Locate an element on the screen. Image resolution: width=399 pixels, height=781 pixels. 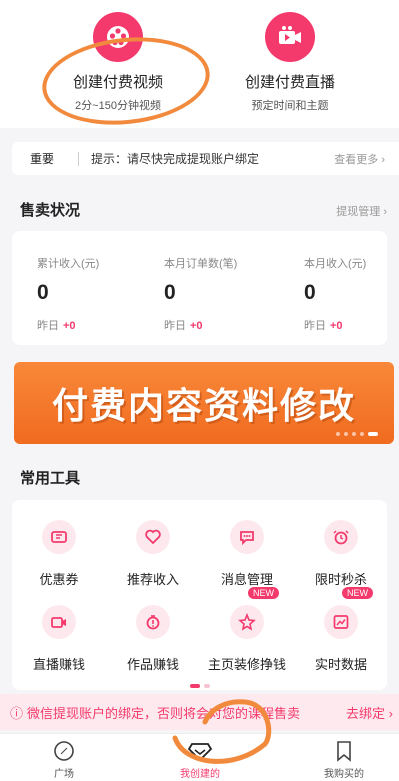
tool-realtime-data: NEW 实时数据 is located at coordinates (341, 630).